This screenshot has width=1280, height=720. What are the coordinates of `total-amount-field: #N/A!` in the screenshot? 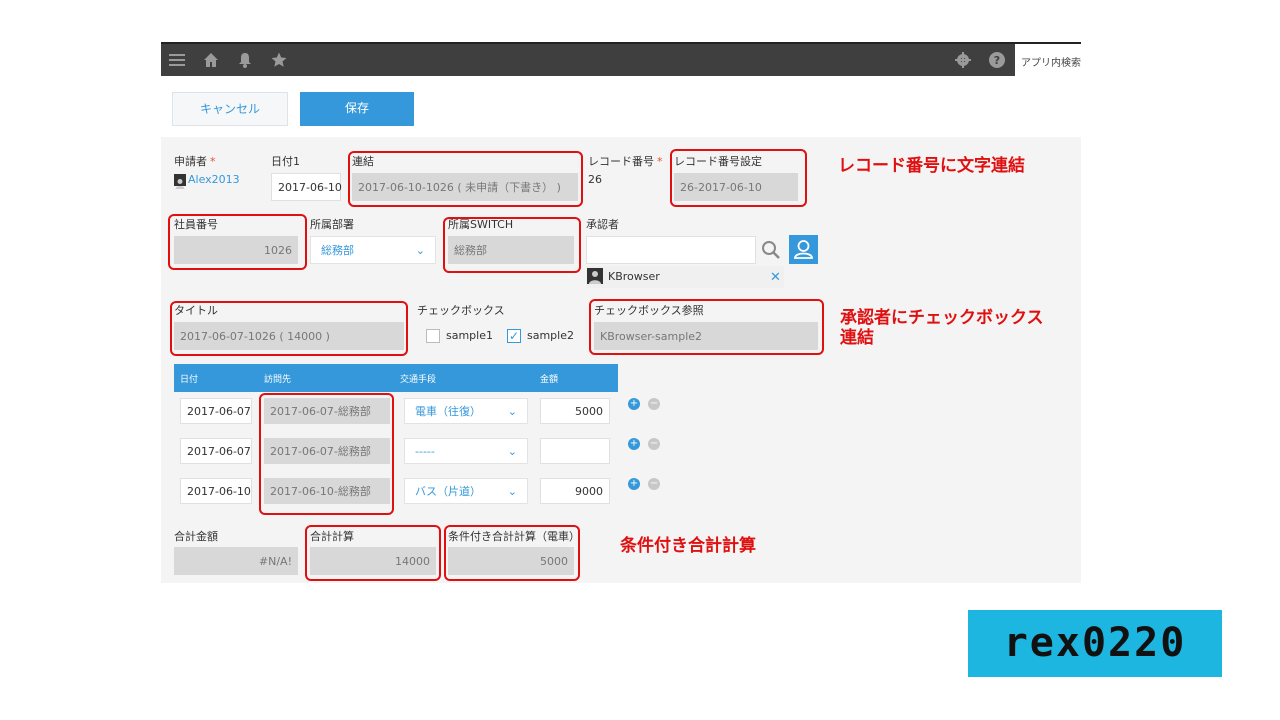 It's located at (236, 561).